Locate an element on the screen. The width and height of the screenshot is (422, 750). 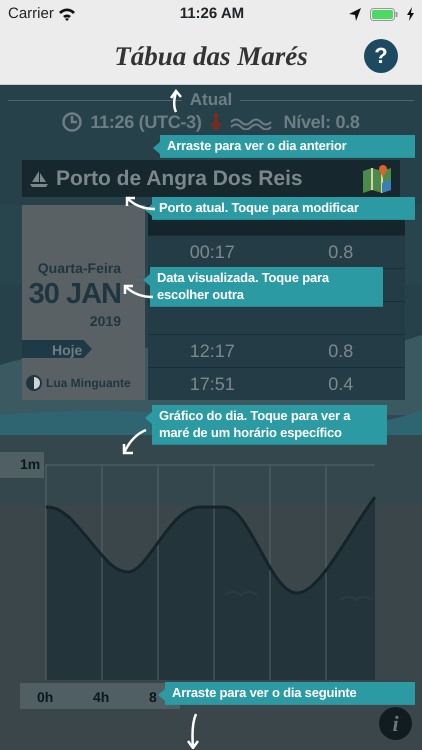
tide-level: Nível: 0.8 is located at coordinates (322, 122).